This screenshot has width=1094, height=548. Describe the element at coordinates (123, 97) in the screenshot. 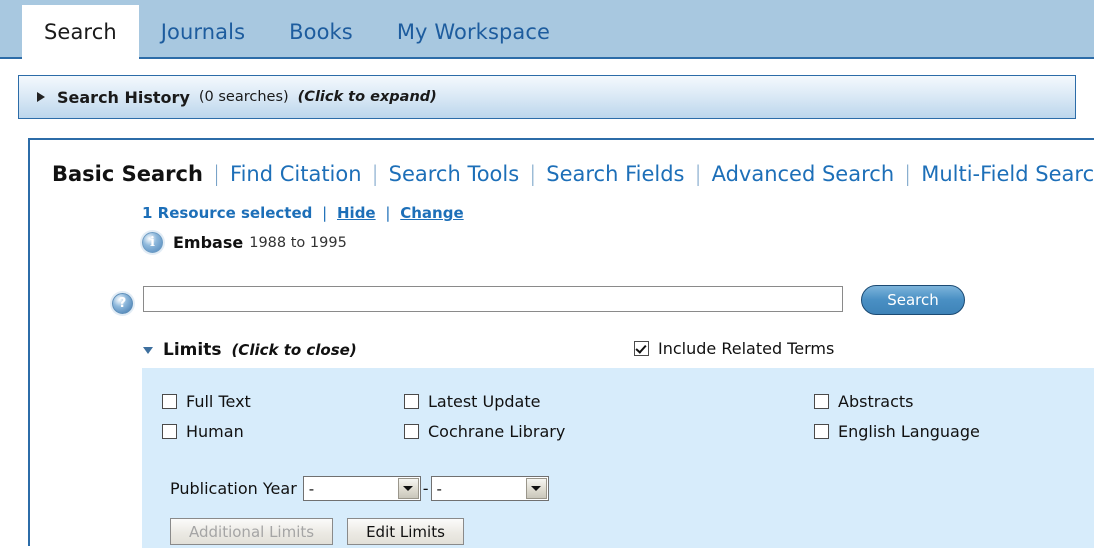

I see `search-history-title: Search History` at that location.